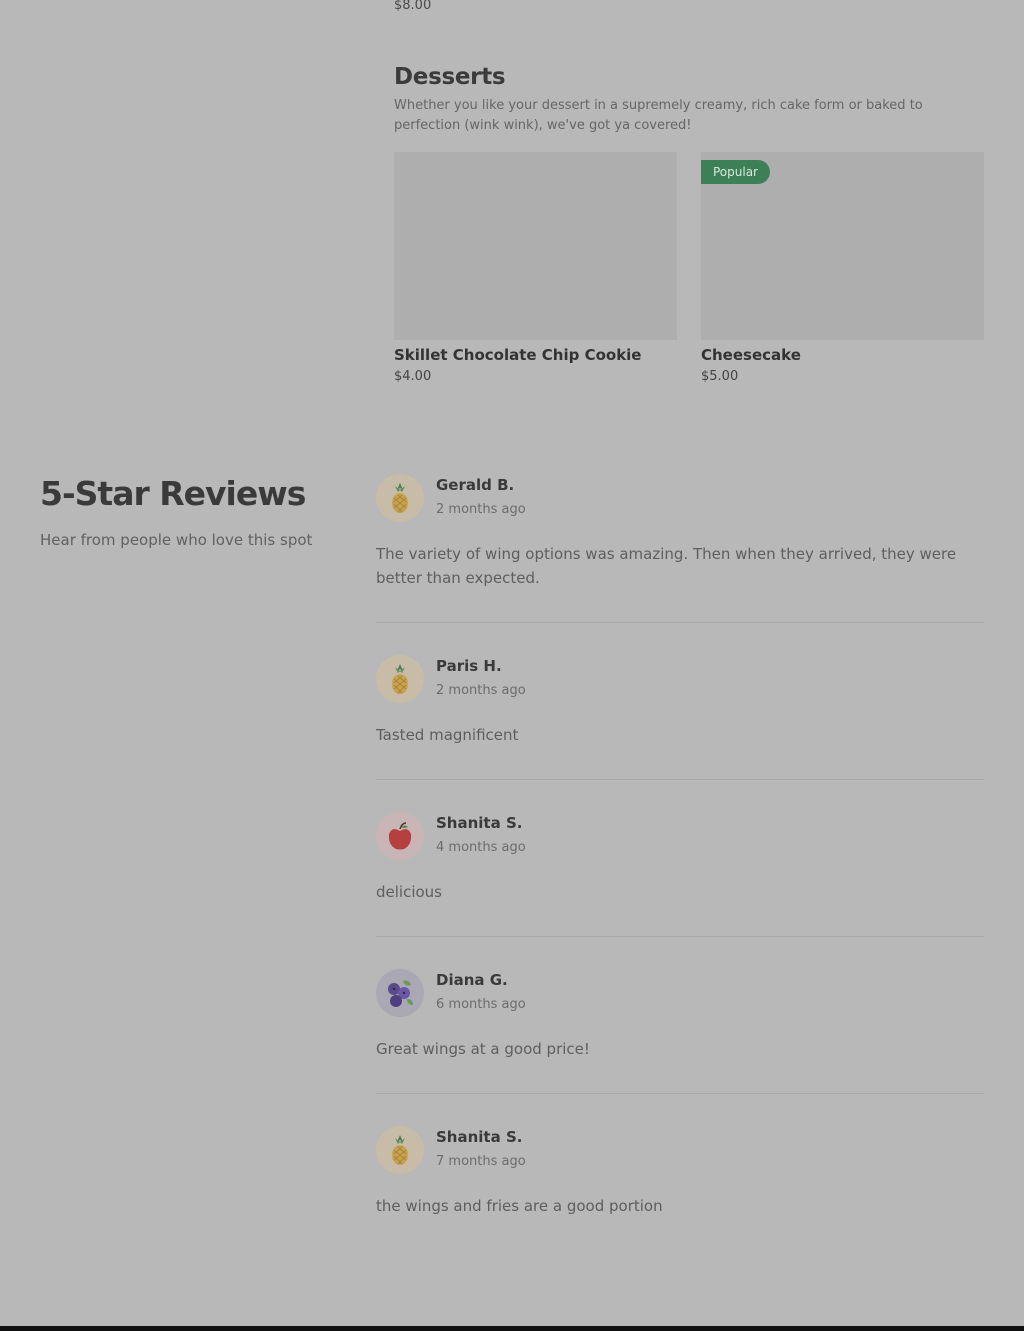 The width and height of the screenshot is (1024, 1331). I want to click on review-date: 4 months ago, so click(481, 847).